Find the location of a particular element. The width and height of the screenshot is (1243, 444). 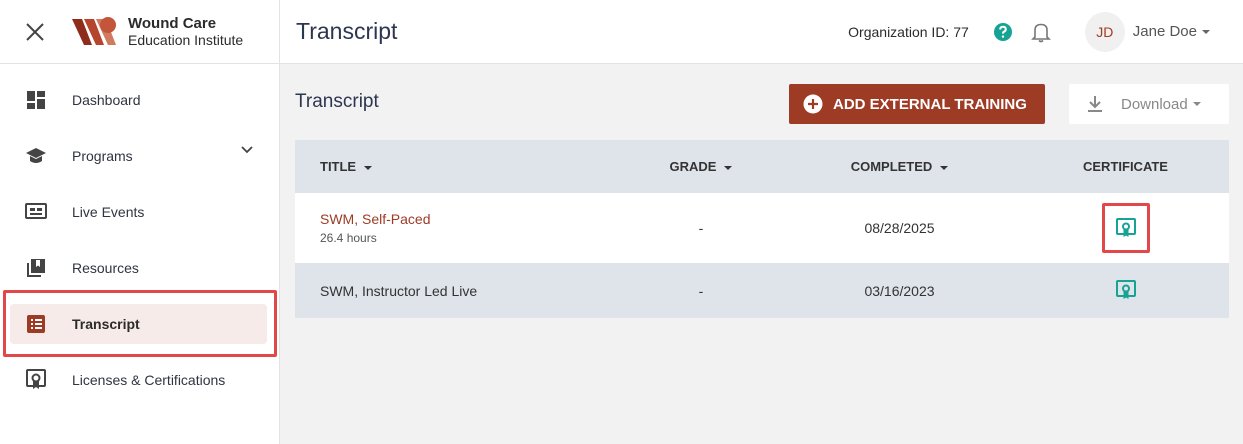

user-name: Jane Doe is located at coordinates (1164, 31).